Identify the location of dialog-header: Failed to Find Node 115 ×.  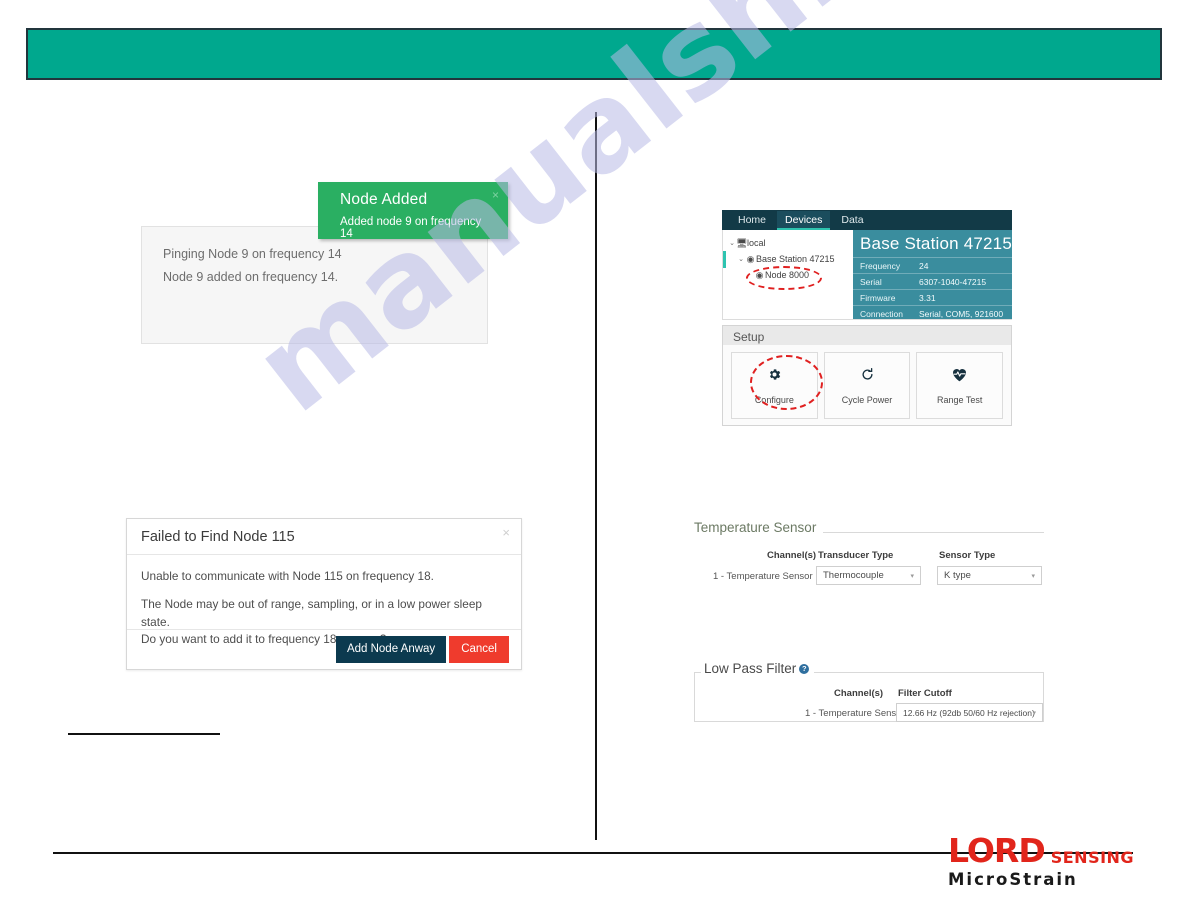
(324, 537).